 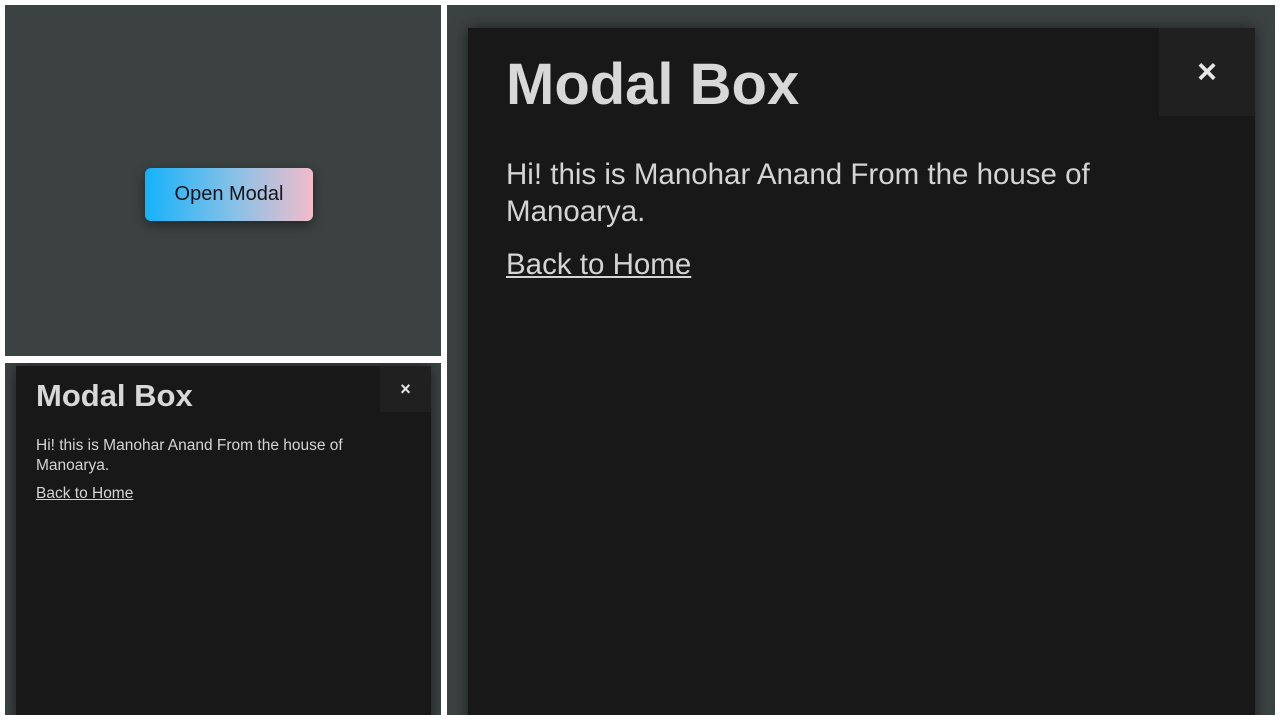 I want to click on open-modal-button-label: Open Modal, so click(x=229, y=194).